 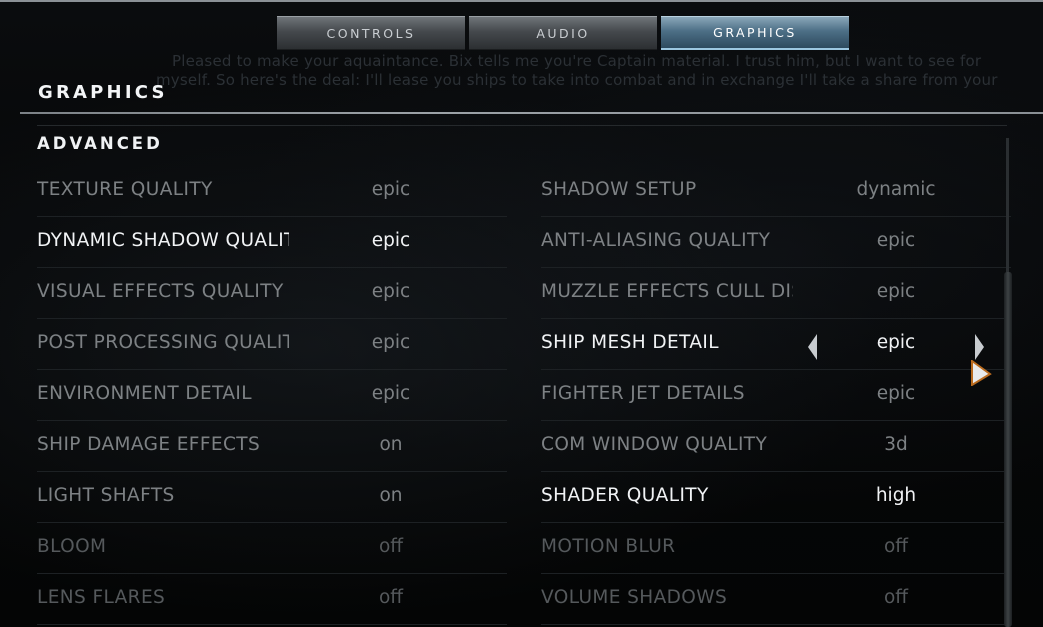 What do you see at coordinates (776, 242) in the screenshot?
I see `setting-row-anti-aliasing-quality: ANTI-ALIASING QUALITY epic` at bounding box center [776, 242].